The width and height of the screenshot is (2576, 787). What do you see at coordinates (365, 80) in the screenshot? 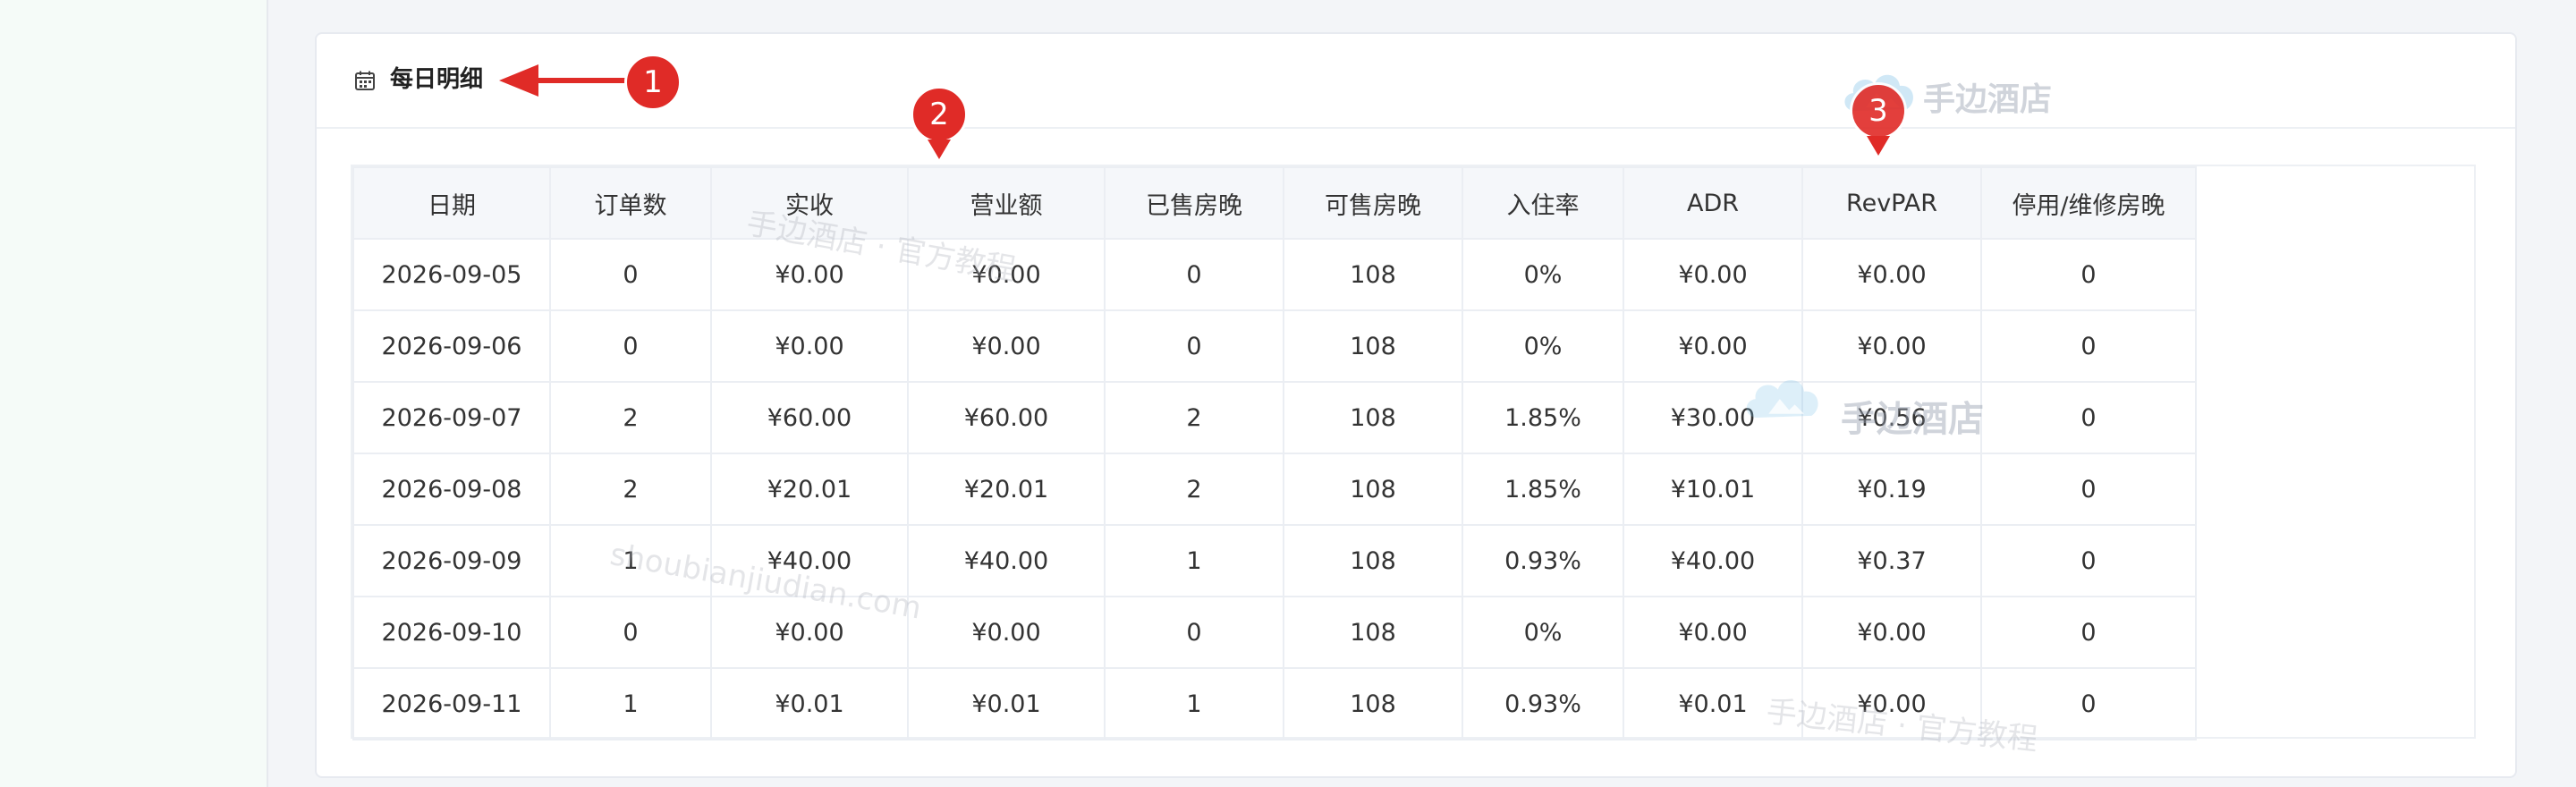
I see `calendar-icon` at bounding box center [365, 80].